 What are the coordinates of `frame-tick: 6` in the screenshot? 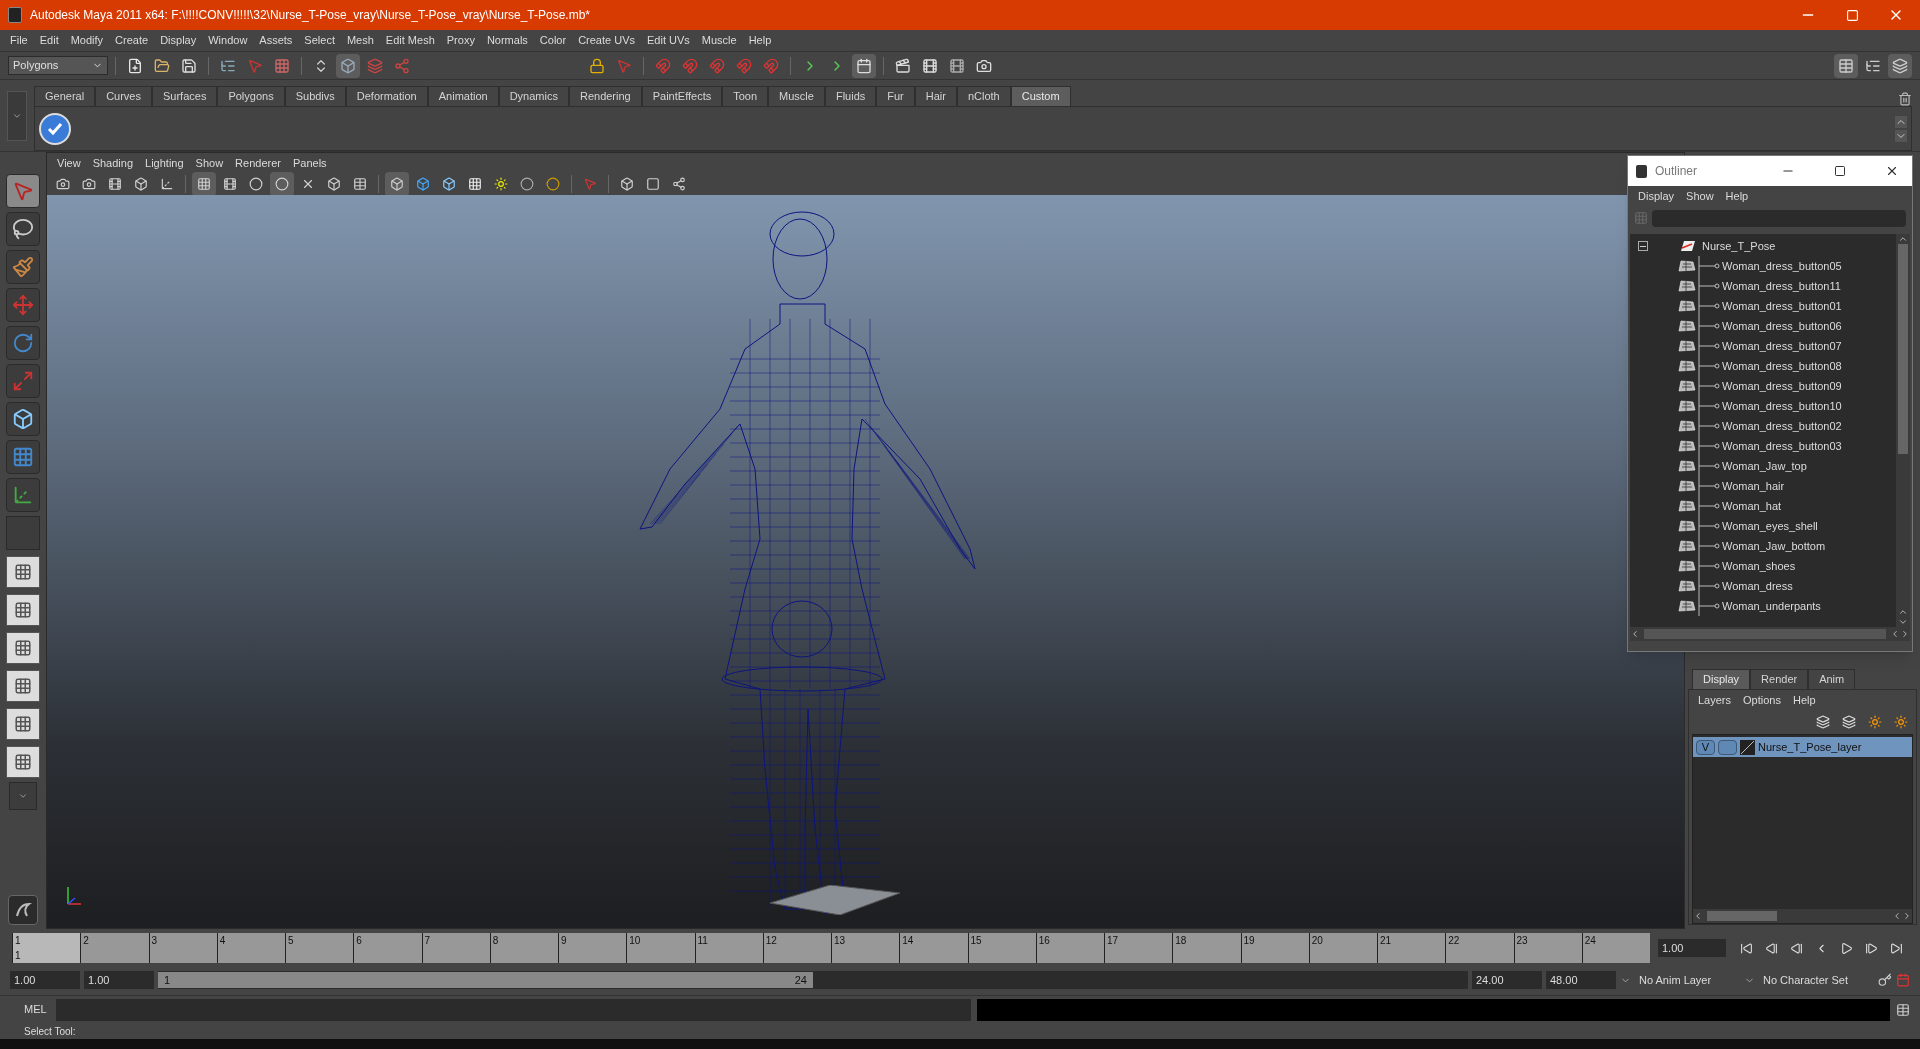 It's located at (387, 948).